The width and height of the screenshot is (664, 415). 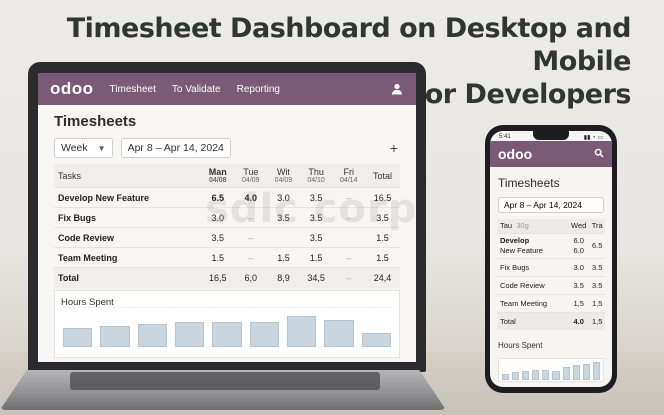 I want to click on column-header-total: Total, so click(x=382, y=176).